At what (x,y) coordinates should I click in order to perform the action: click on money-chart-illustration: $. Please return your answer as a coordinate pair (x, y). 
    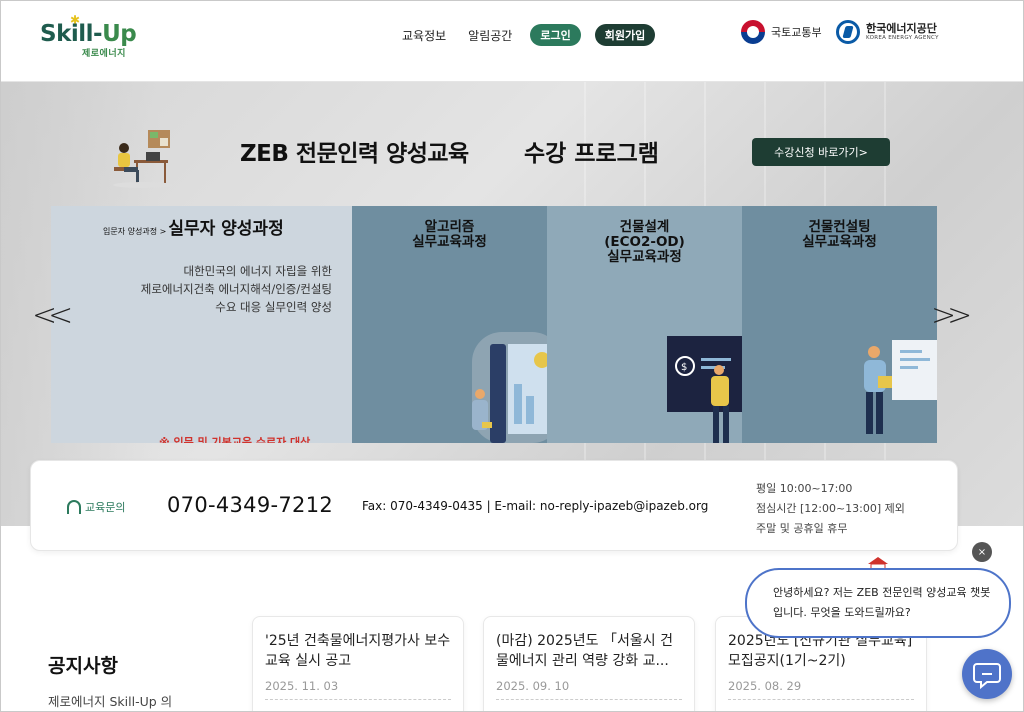
    Looking at the image, I should click on (704, 389).